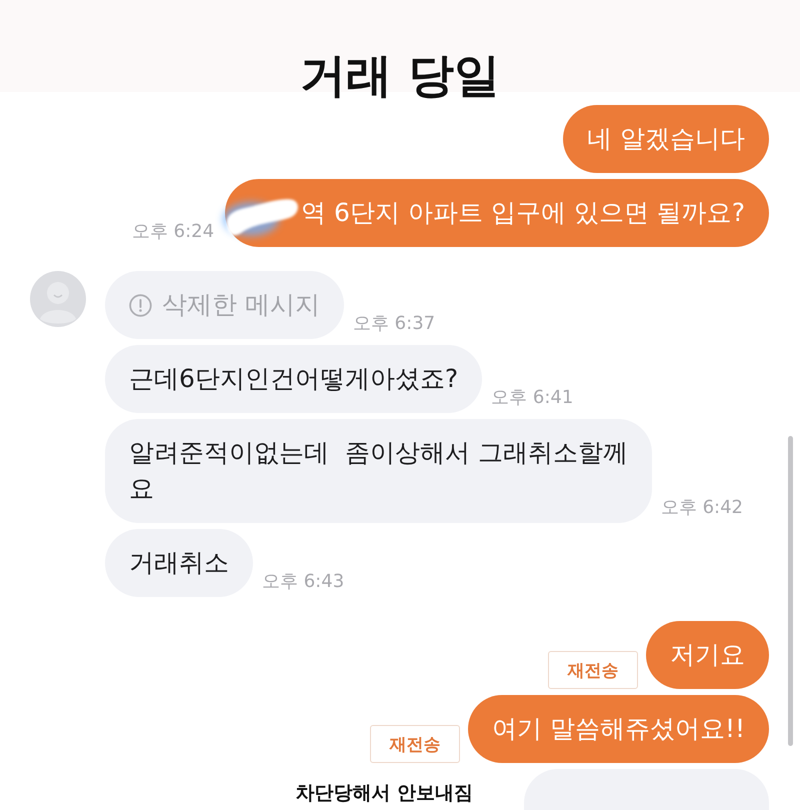 Image resolution: width=800 pixels, height=810 pixels. Describe the element at coordinates (400, 75) in the screenshot. I see `page-title: 거래 당일` at that location.